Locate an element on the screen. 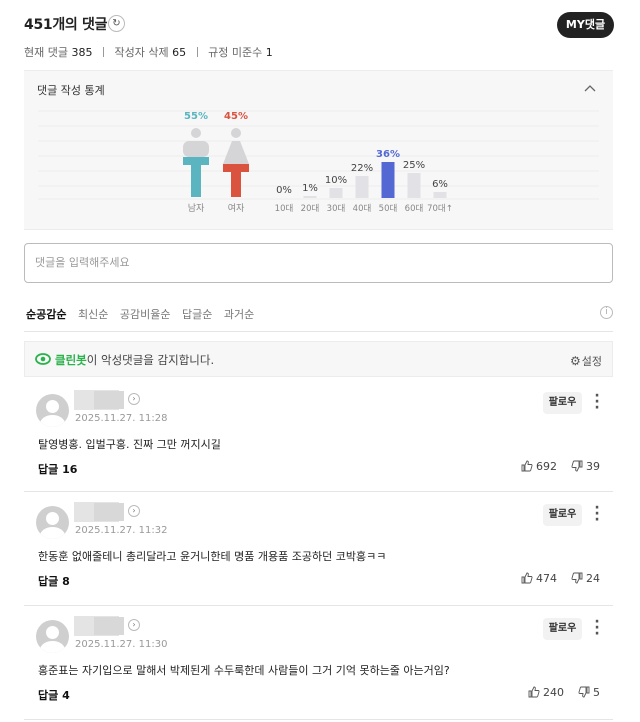 This screenshot has width=640, height=722. age-axis-label: 60대 is located at coordinates (414, 209).